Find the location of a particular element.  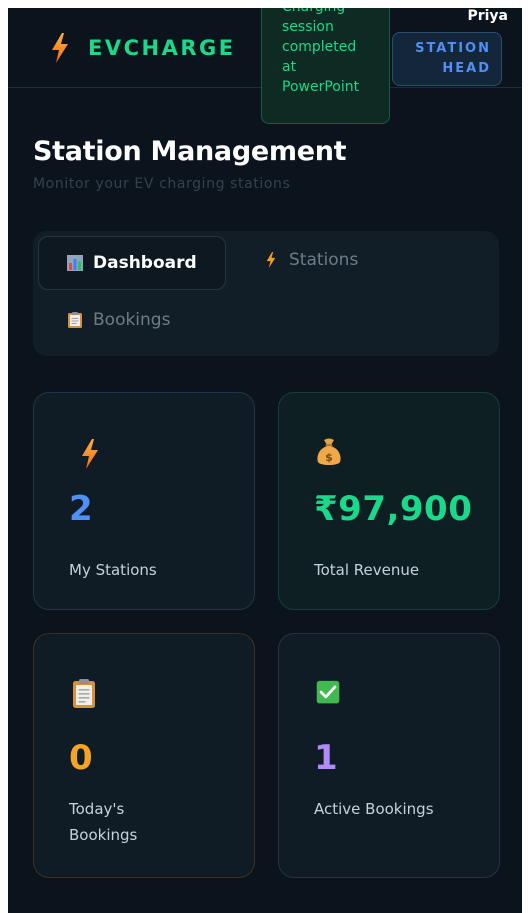

toast-line: PowerPoint is located at coordinates (321, 87).